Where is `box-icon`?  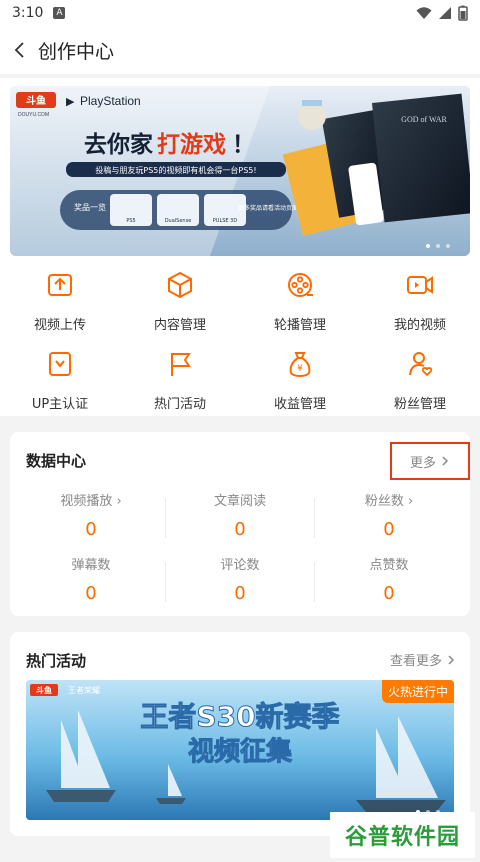
box-icon is located at coordinates (180, 285).